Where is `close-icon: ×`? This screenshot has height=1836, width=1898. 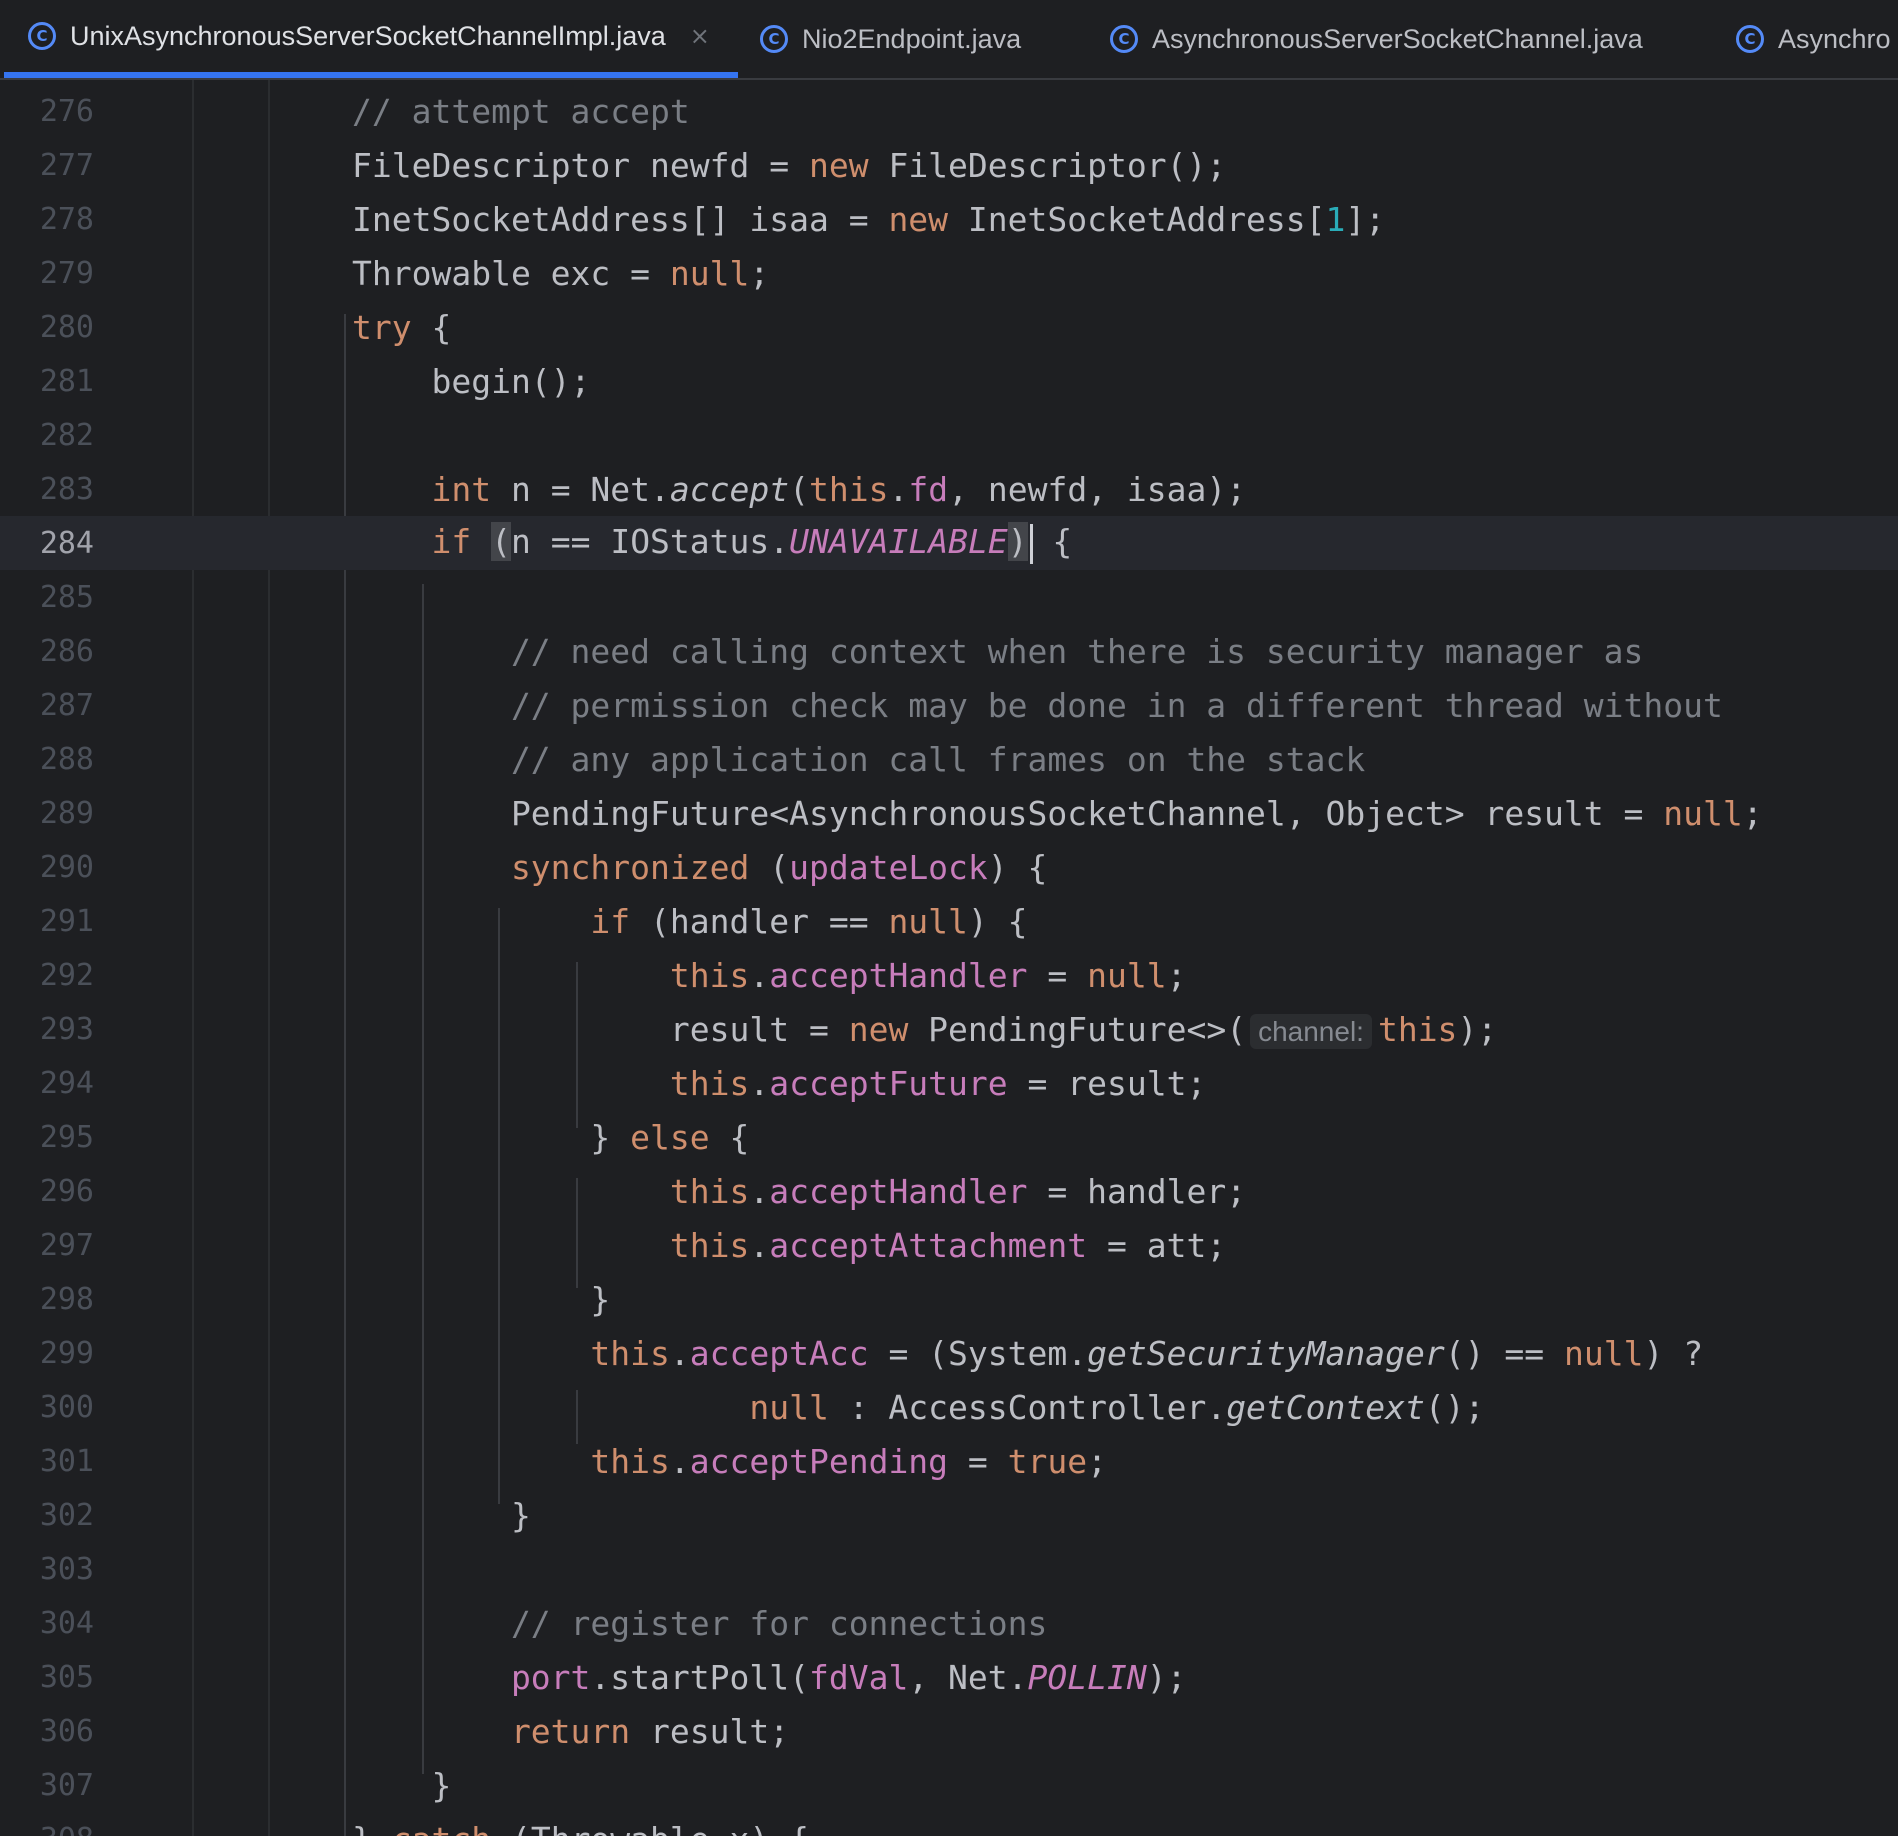 close-icon: × is located at coordinates (700, 36).